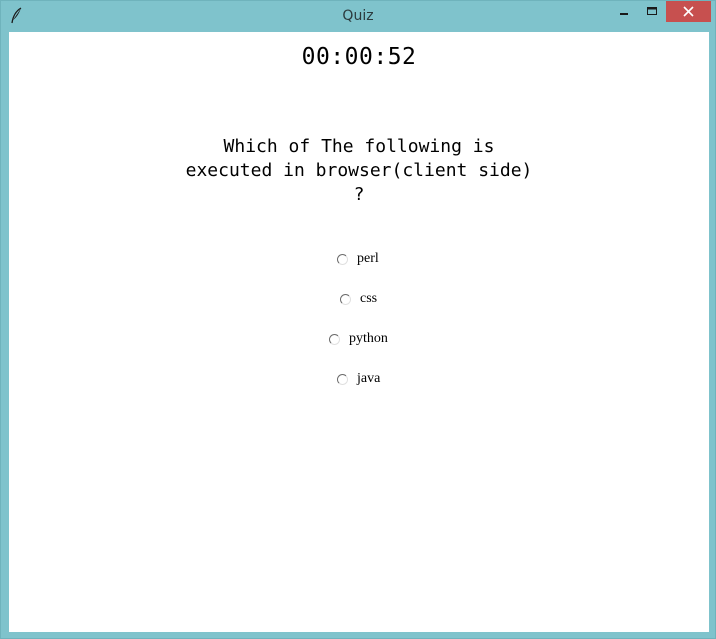 This screenshot has width=716, height=639. I want to click on maximize-button, so click(652, 11).